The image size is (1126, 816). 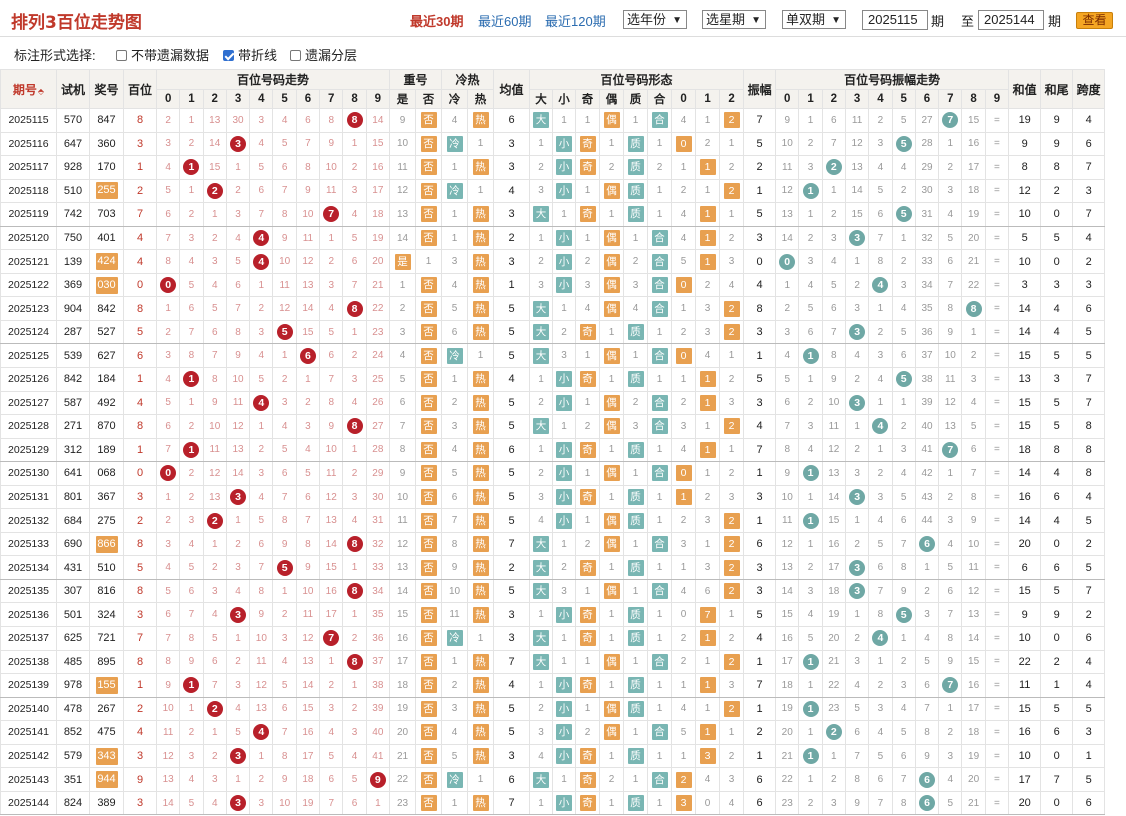 What do you see at coordinates (833, 615) in the screenshot?
I see `amp-trend-cell: 19` at bounding box center [833, 615].